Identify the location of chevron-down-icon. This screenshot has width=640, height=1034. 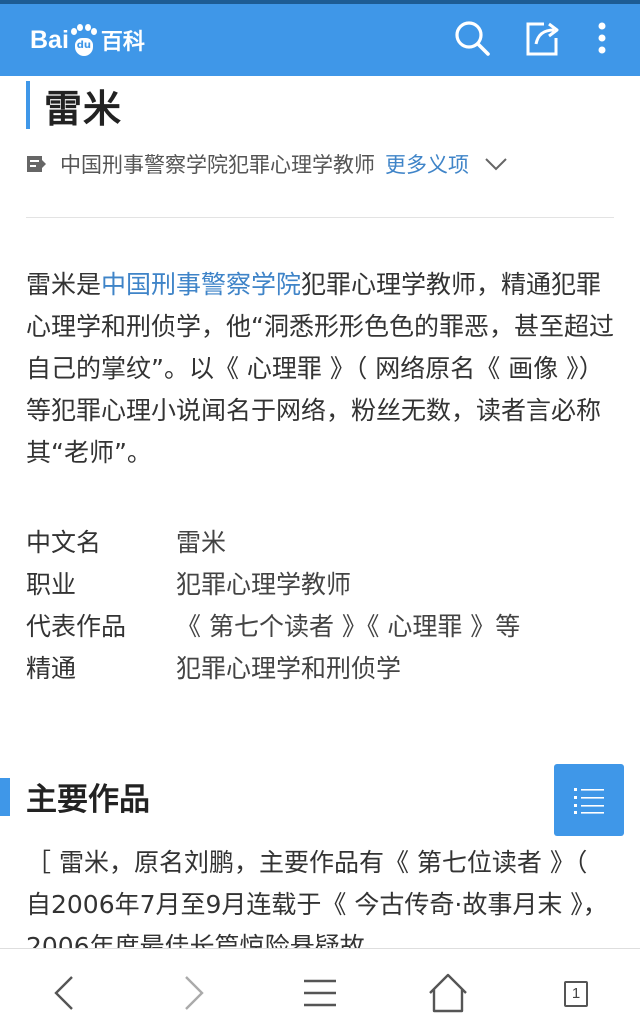
(496, 164).